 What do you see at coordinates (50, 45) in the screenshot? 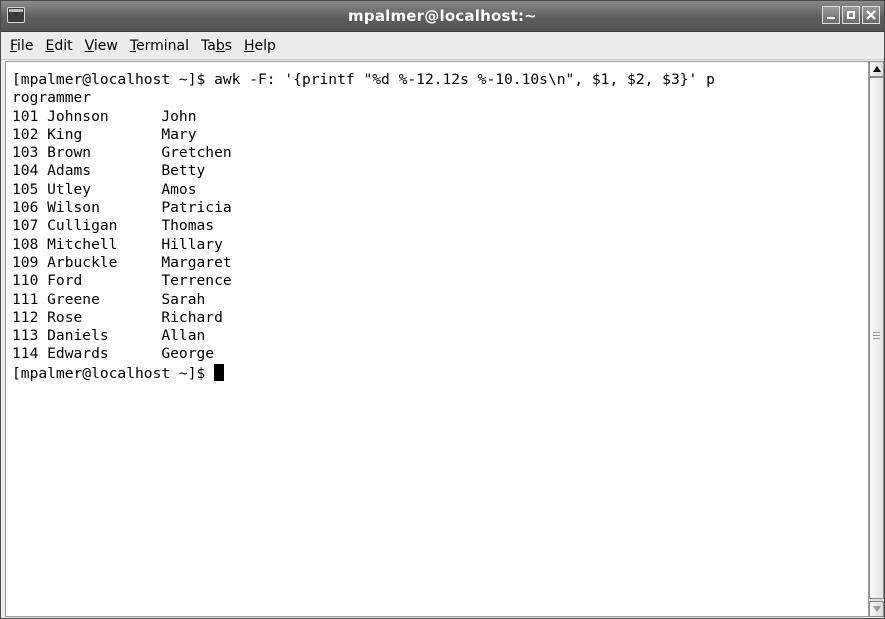
I see `menu-edit-mnemonic: E` at bounding box center [50, 45].